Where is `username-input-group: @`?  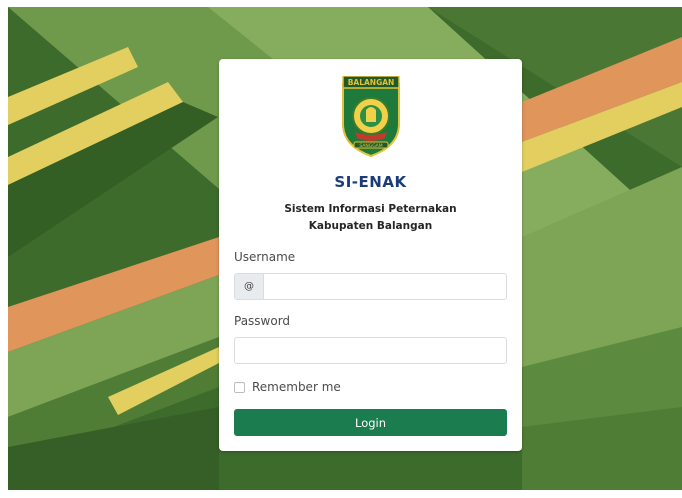
username-input-group: @ is located at coordinates (370, 286).